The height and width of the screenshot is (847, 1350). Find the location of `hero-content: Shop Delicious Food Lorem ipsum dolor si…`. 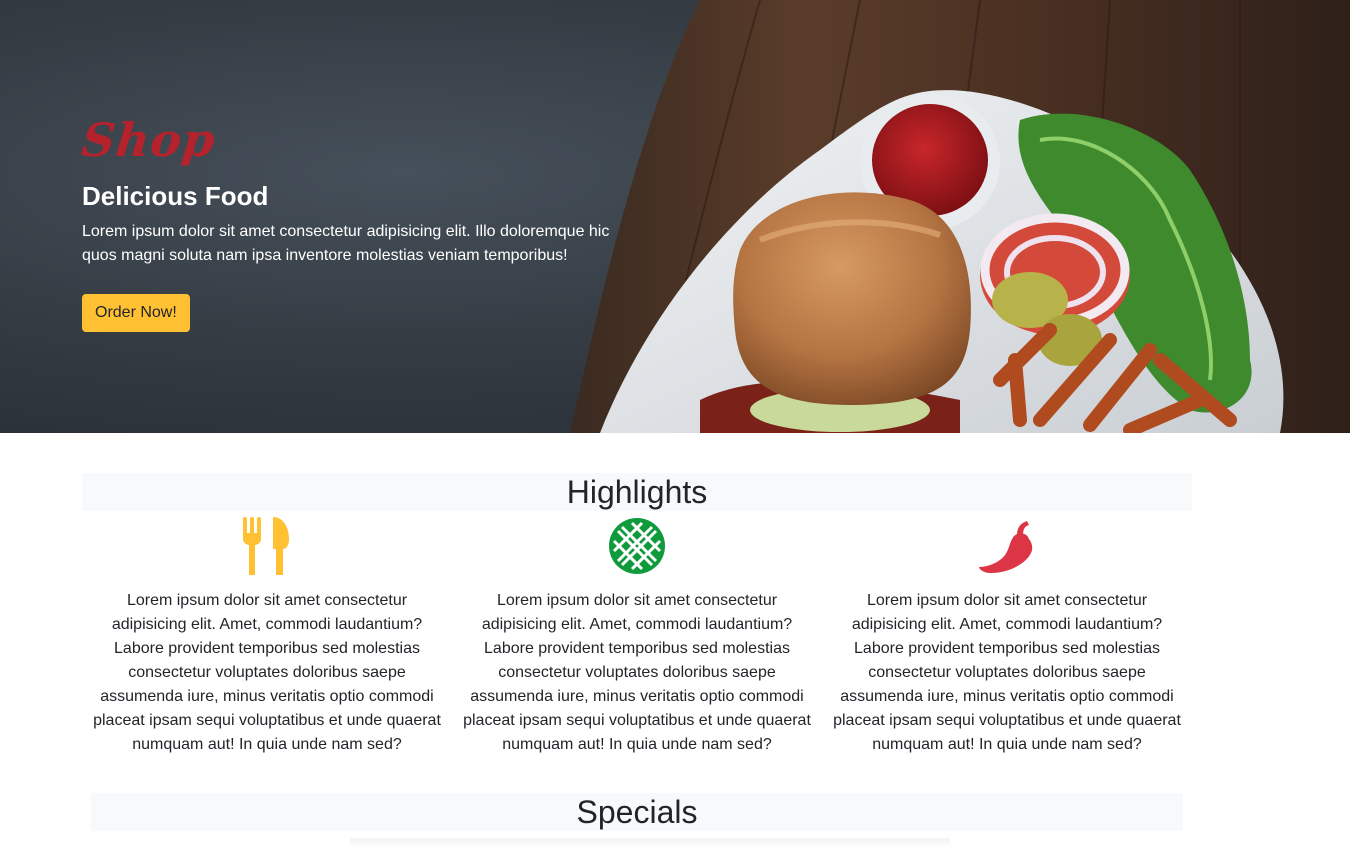

hero-content: Shop Delicious Food Lorem ipsum dolor si… is located at coordinates (350, 221).